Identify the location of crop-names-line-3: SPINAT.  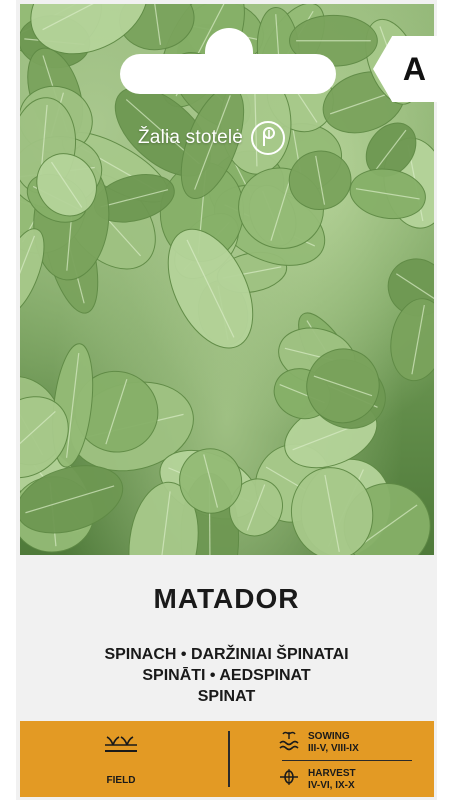
(226, 696).